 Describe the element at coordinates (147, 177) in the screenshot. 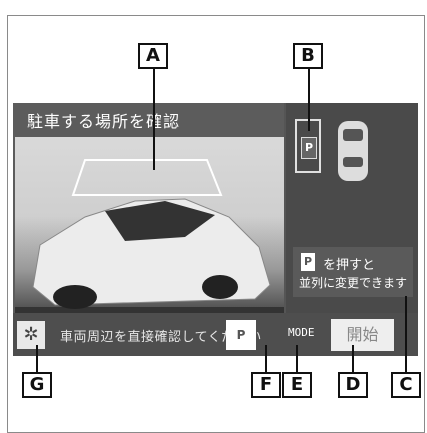

I see `target-parking-frame` at that location.